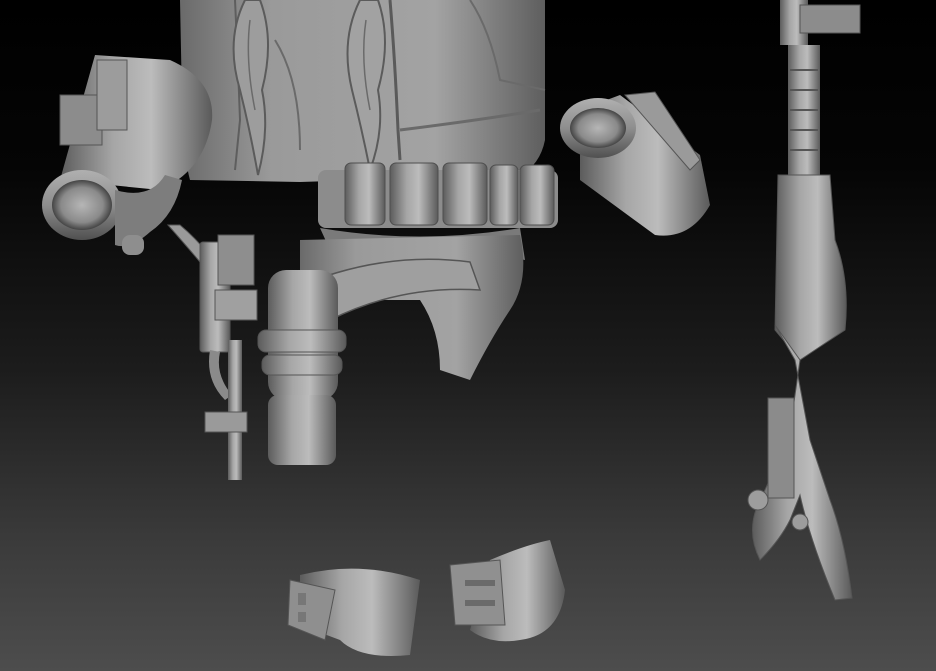 This screenshot has height=671, width=936. Describe the element at coordinates (212, 352) in the screenshot. I see `blaster-pistol` at that location.